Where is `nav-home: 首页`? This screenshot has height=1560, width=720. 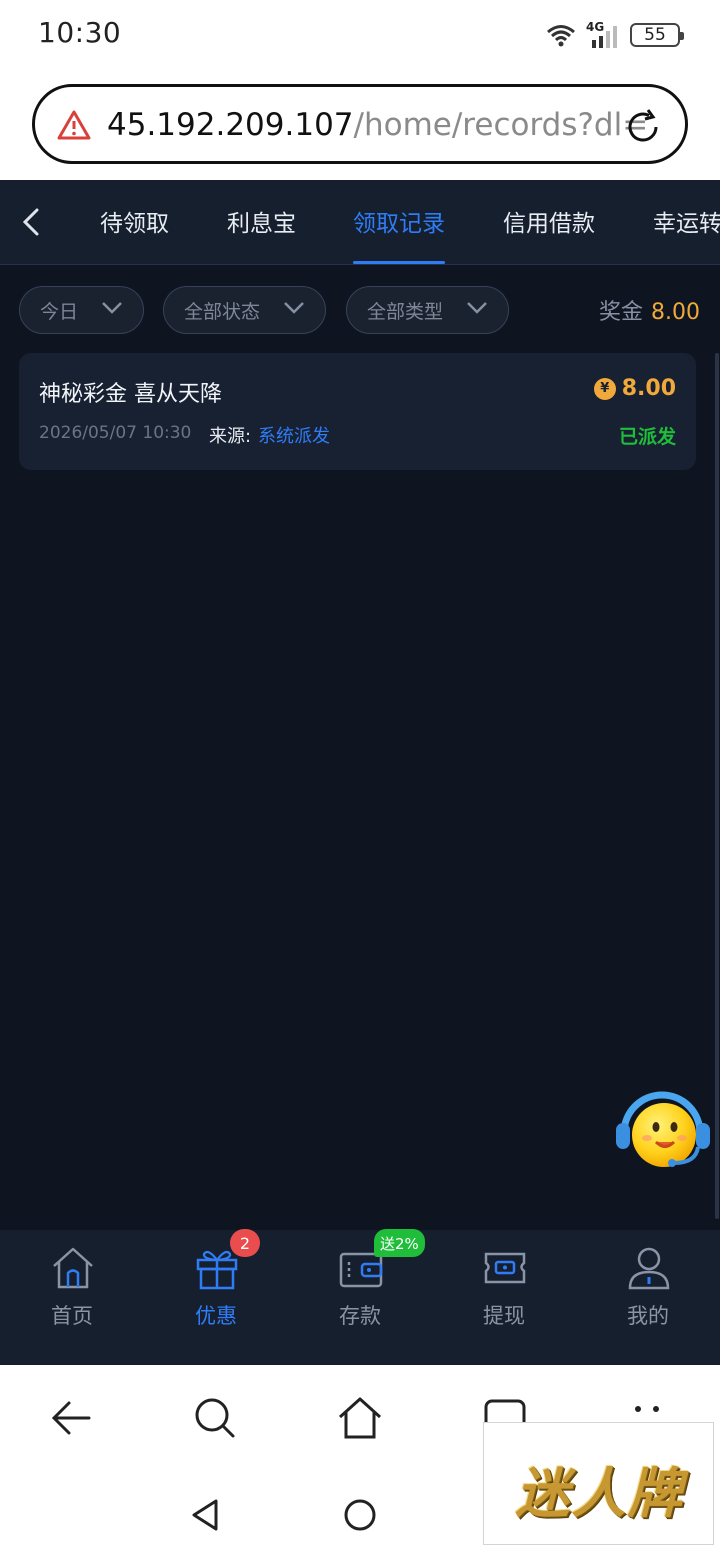 nav-home: 首页 is located at coordinates (72, 1299).